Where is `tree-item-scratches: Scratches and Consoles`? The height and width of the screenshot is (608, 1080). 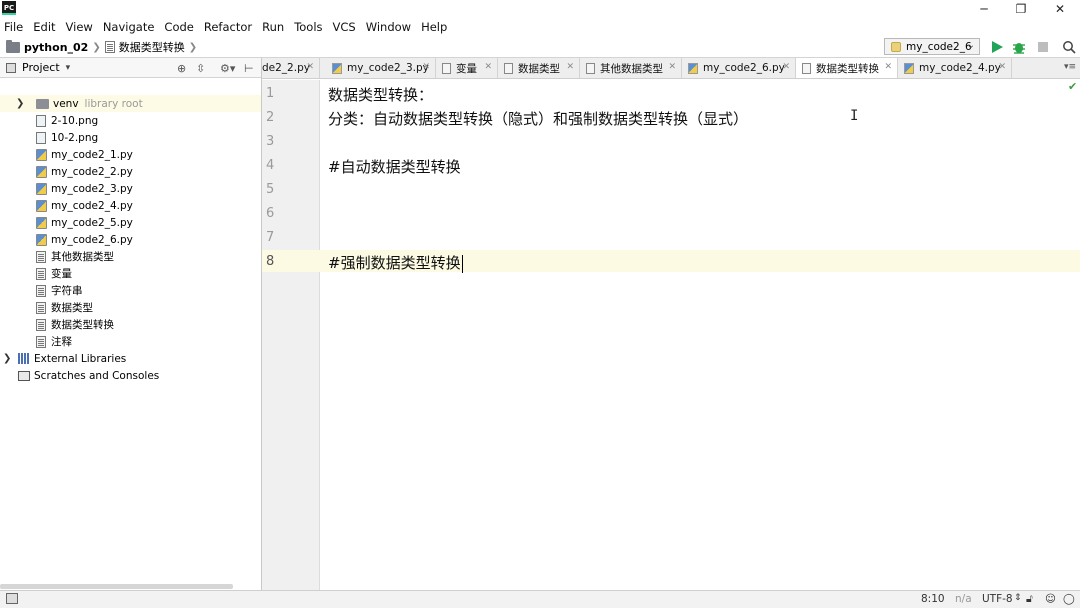
tree-item-scratches: Scratches and Consoles is located at coordinates (130, 375).